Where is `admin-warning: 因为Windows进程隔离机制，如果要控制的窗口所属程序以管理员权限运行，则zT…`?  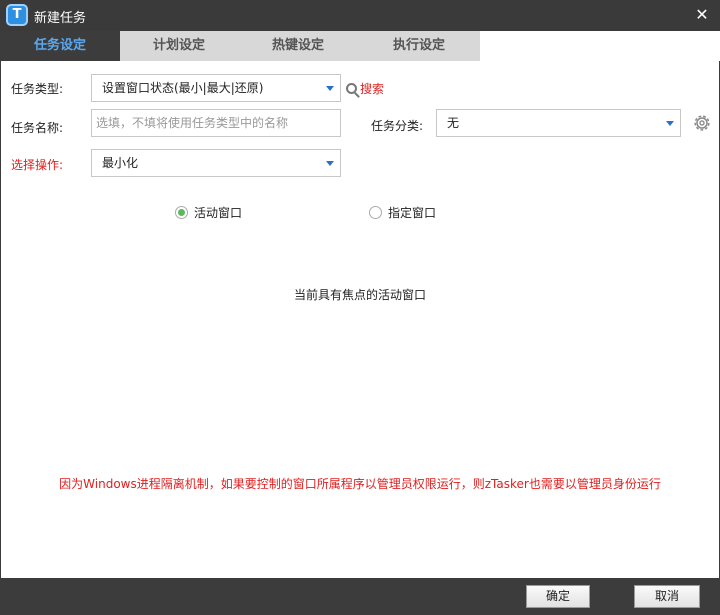
admin-warning: 因为Windows进程隔离机制，如果要控制的窗口所属程序以管理员权限运行，则zT… is located at coordinates (360, 484).